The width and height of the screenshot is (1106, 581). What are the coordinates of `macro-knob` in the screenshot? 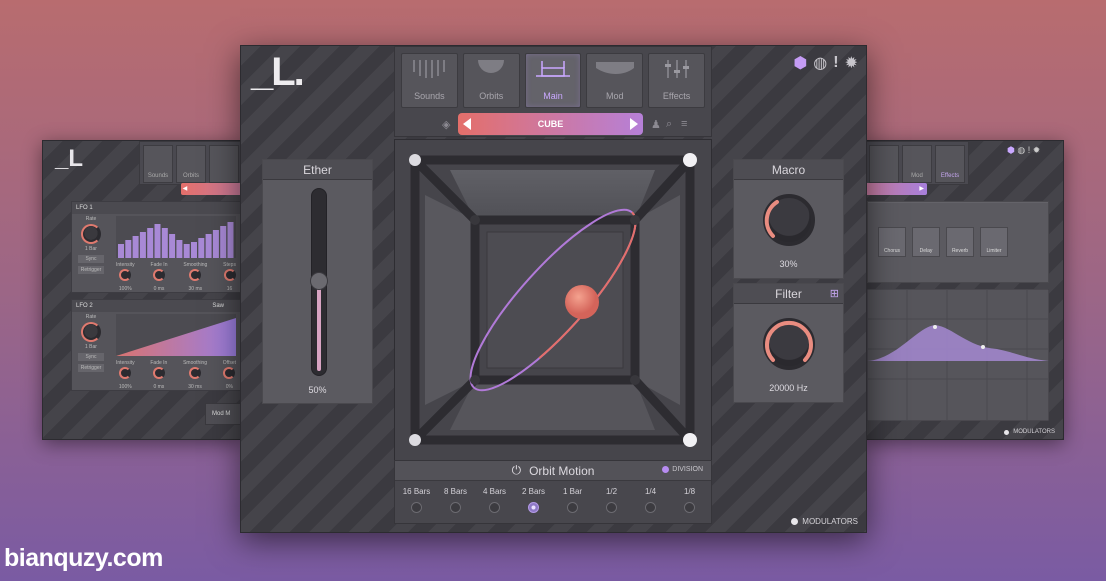 It's located at (789, 220).